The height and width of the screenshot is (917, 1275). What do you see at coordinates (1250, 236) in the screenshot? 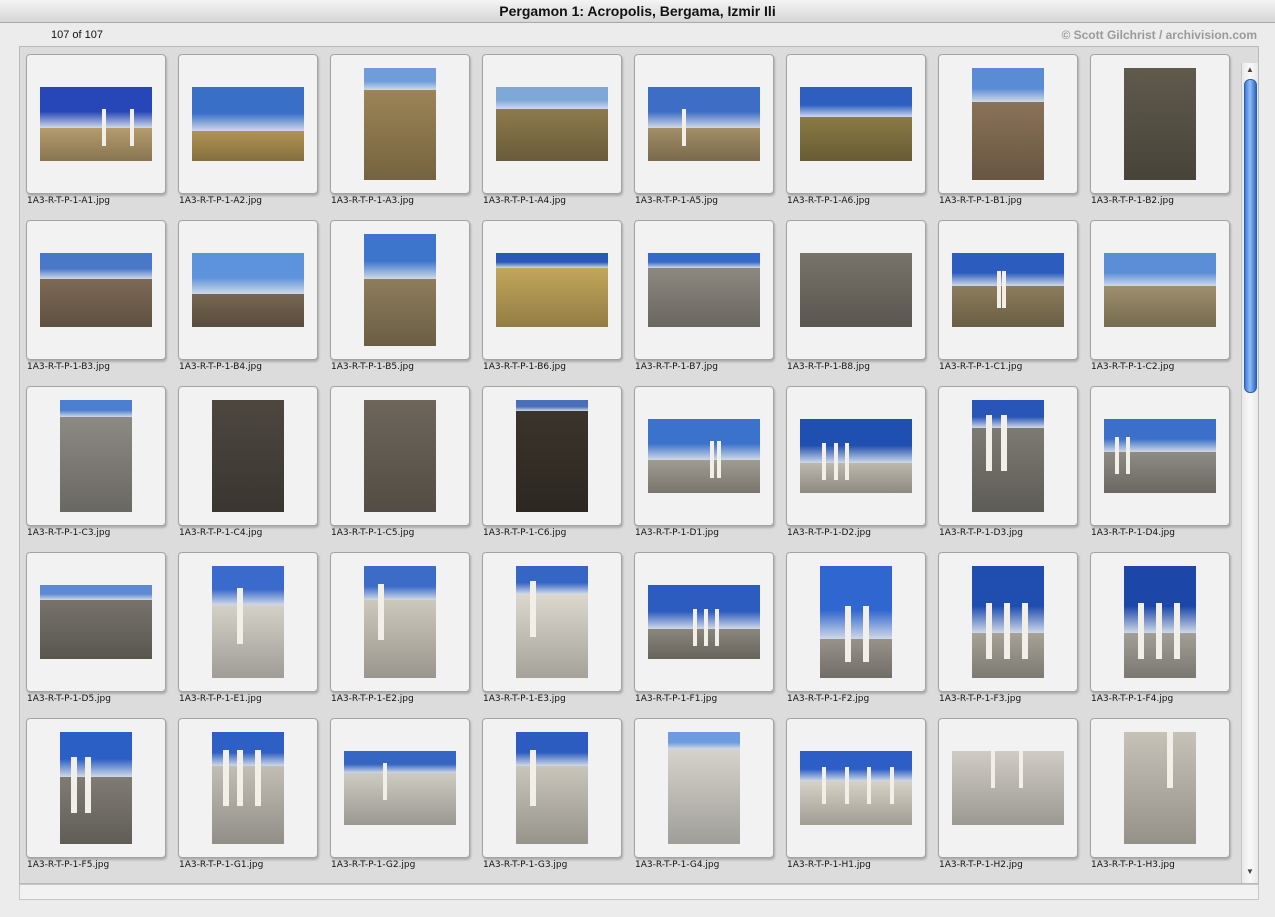
I see `scroll-thumb` at bounding box center [1250, 236].